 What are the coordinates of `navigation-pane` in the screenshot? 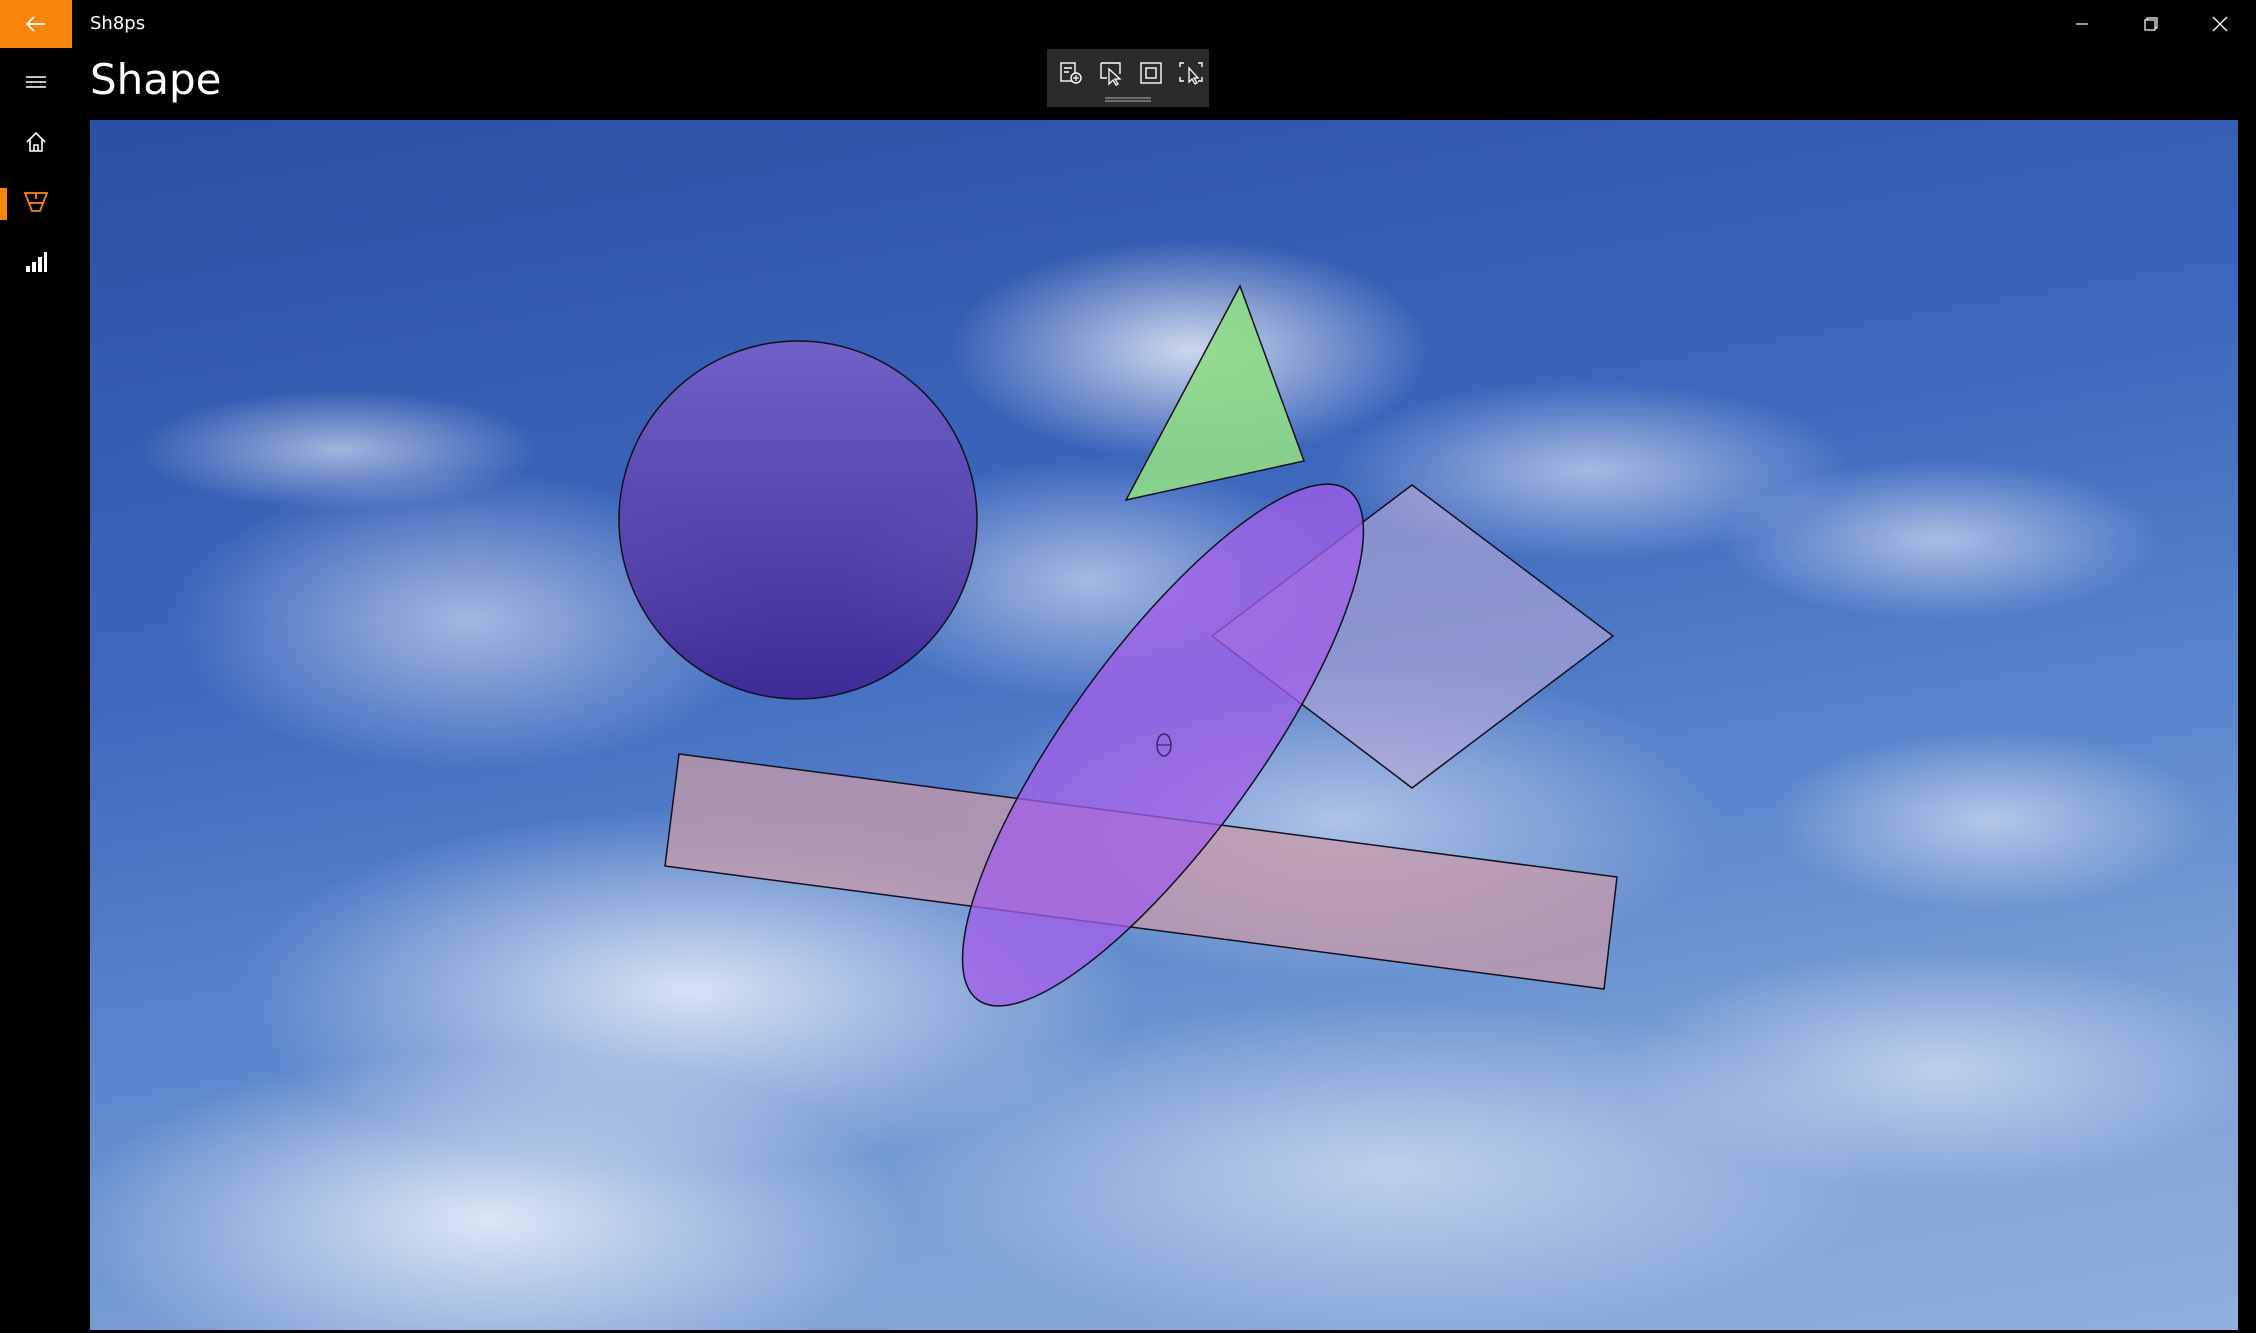 It's located at (36, 690).